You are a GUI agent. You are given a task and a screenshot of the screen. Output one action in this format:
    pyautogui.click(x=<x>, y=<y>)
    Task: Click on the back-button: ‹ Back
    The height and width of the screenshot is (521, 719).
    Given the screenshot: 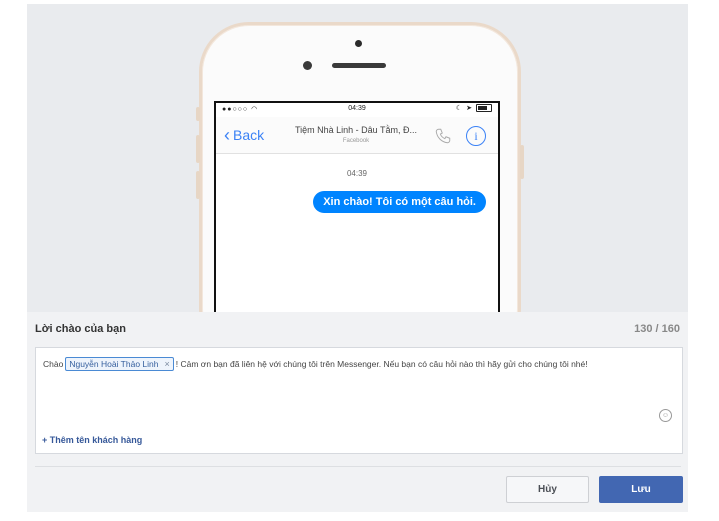 What is the action you would take?
    pyautogui.click(x=244, y=135)
    